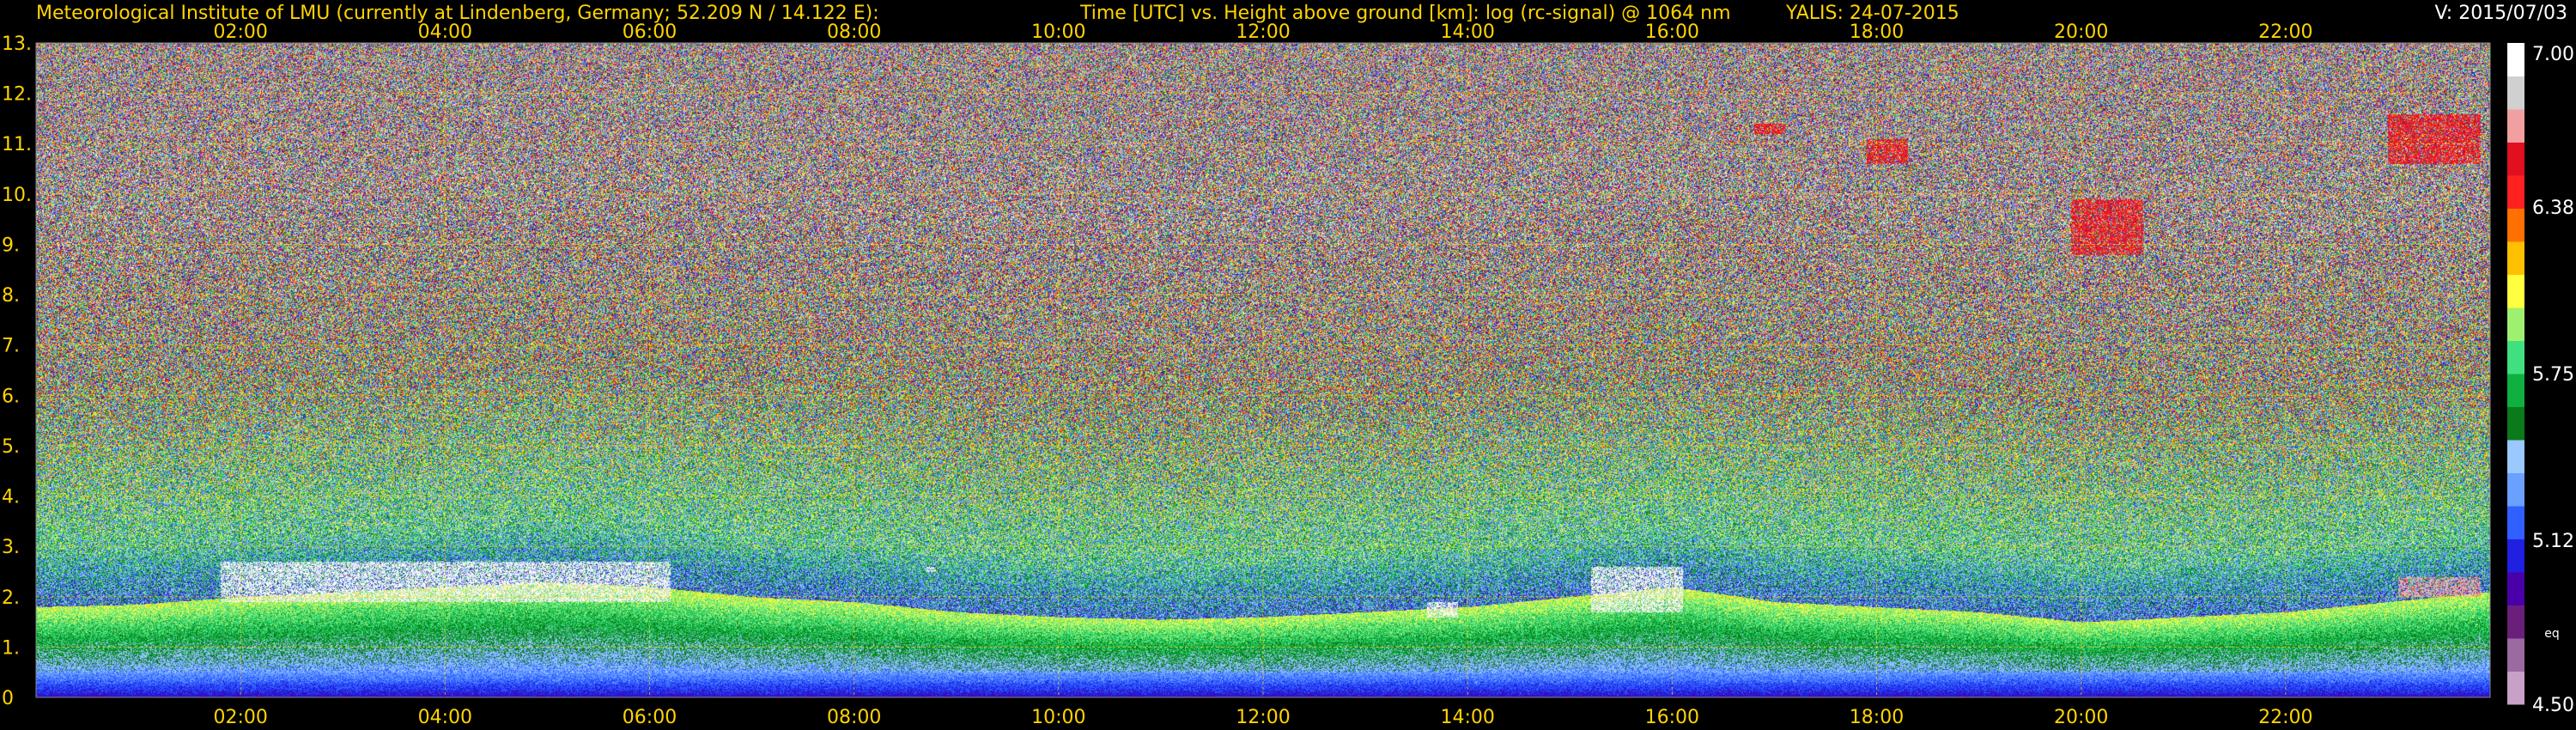 This screenshot has height=730, width=2576. Describe the element at coordinates (17, 95) in the screenshot. I see `y-tick-label: 12.` at that location.